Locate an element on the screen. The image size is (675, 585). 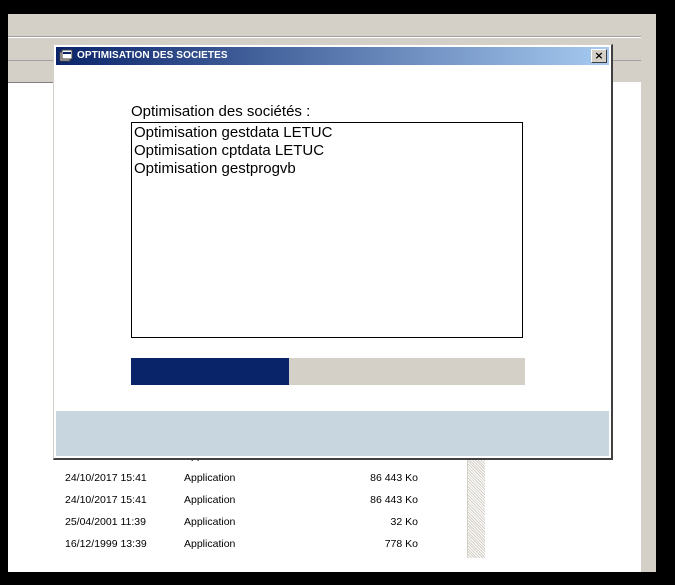
dialog-titlebar: OPTIMISATION DES SOCIETES × is located at coordinates (332, 56).